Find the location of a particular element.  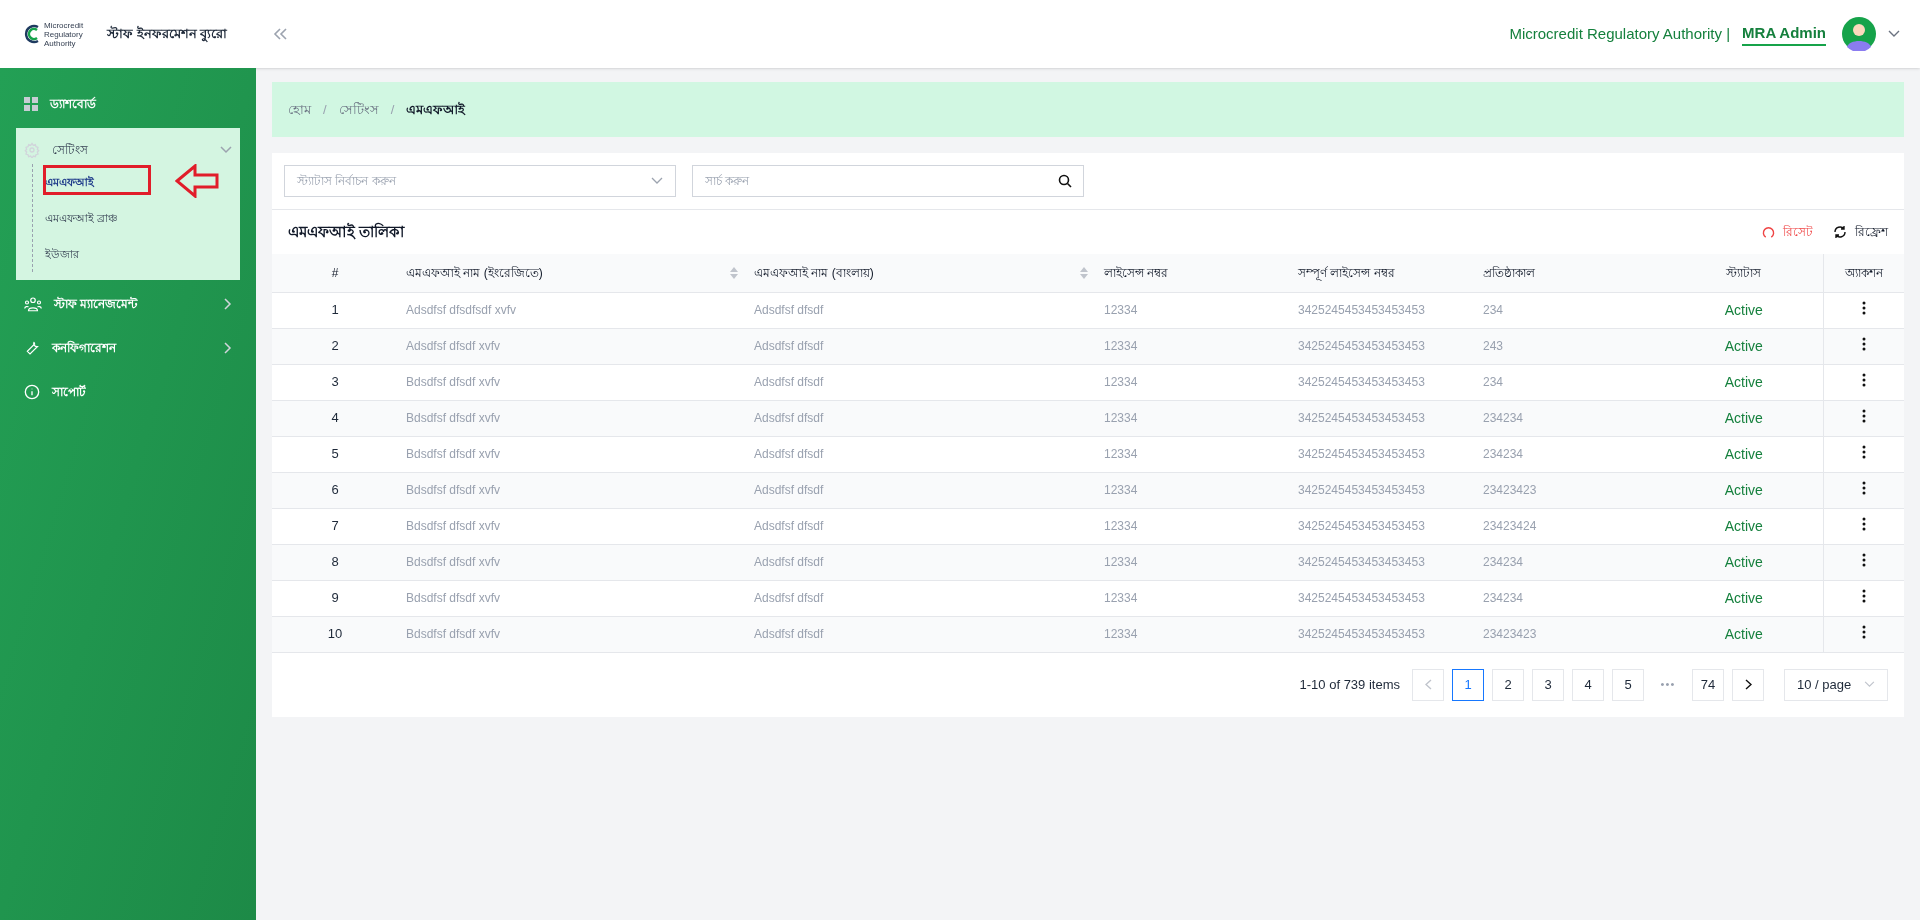

breadcrumb-item: সেটিংস is located at coordinates (358, 109).